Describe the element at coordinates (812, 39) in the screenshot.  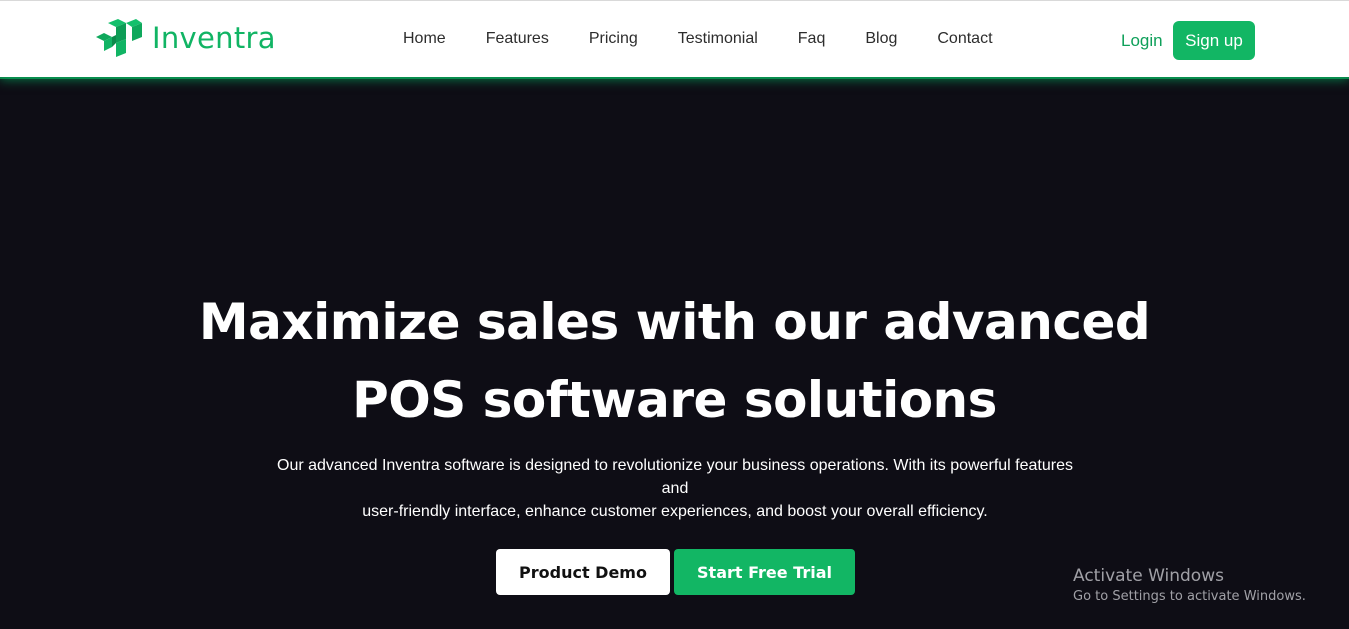
I see `nav-faq: Faq` at that location.